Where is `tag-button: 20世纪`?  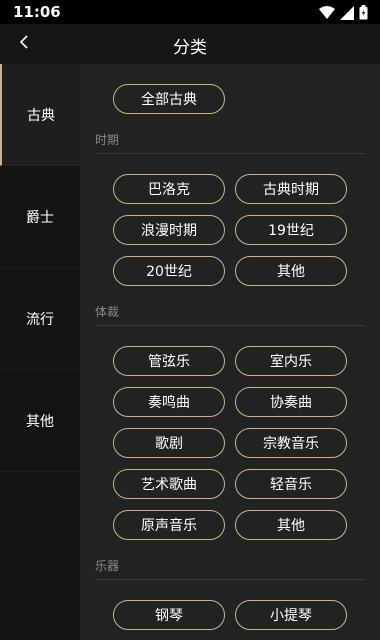 tag-button: 20世纪 is located at coordinates (169, 271).